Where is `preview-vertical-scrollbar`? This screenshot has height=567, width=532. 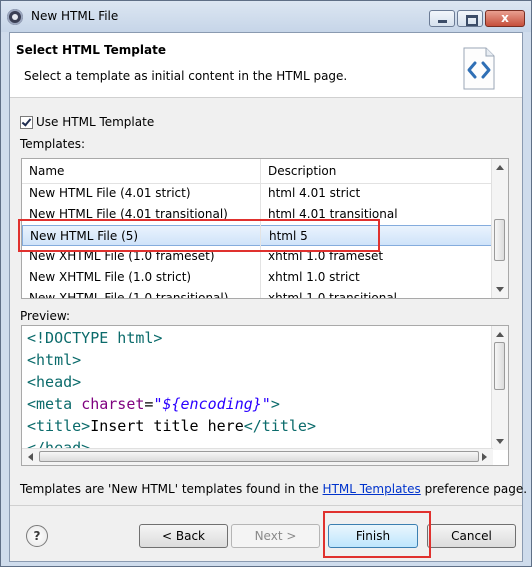 preview-vertical-scrollbar is located at coordinates (499, 388).